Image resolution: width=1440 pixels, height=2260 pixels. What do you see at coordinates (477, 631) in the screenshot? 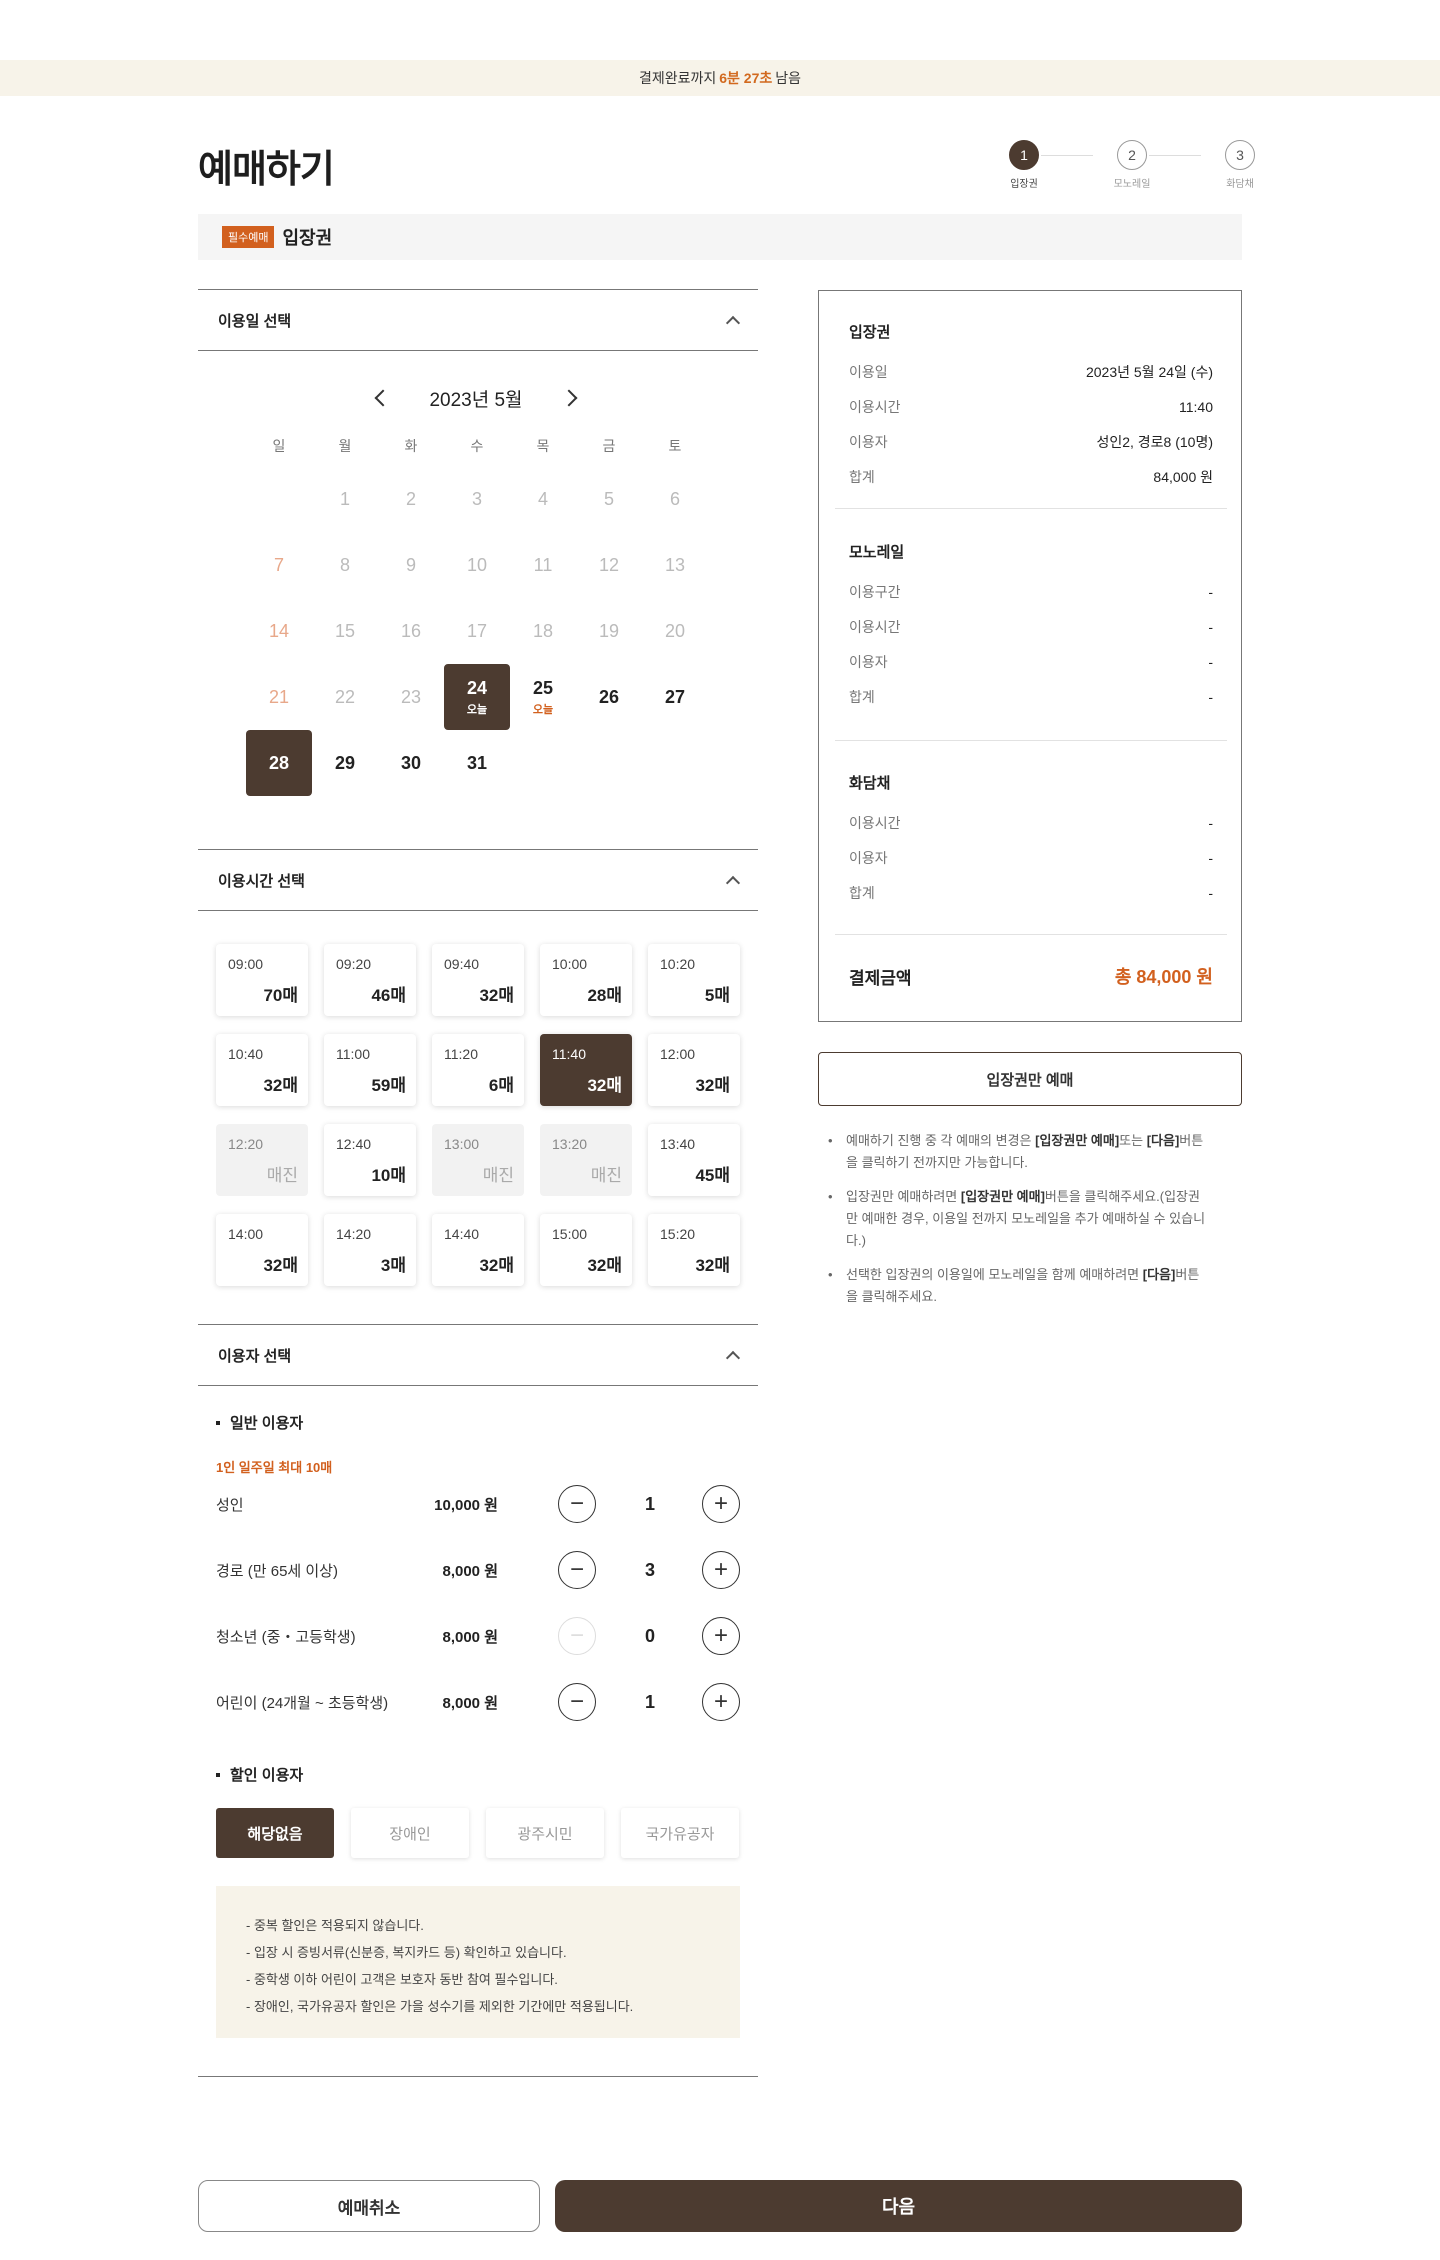
I see `calendar-day: 17` at bounding box center [477, 631].